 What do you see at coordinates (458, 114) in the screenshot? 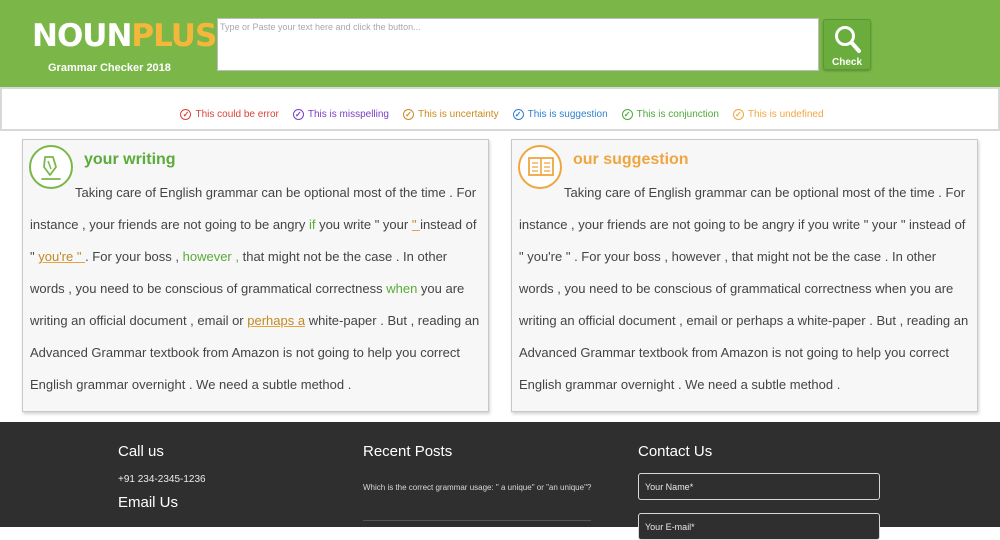
I see `legend-label: This is uncertainty` at bounding box center [458, 114].